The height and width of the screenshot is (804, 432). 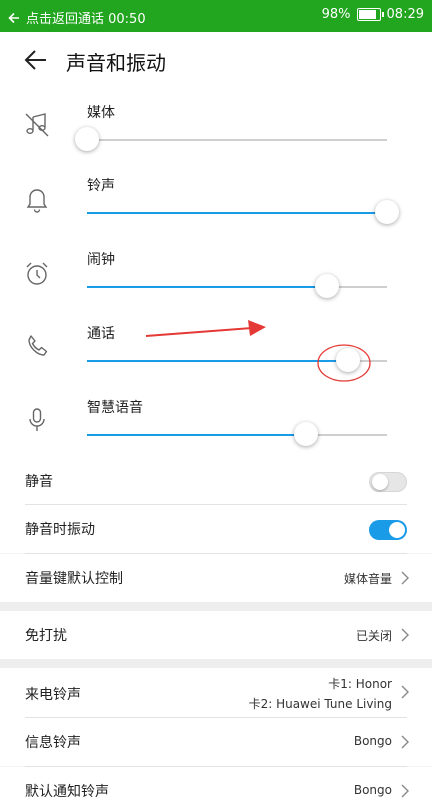 I want to click on notification-tone-label: 默认通知铃声, so click(x=67, y=792).